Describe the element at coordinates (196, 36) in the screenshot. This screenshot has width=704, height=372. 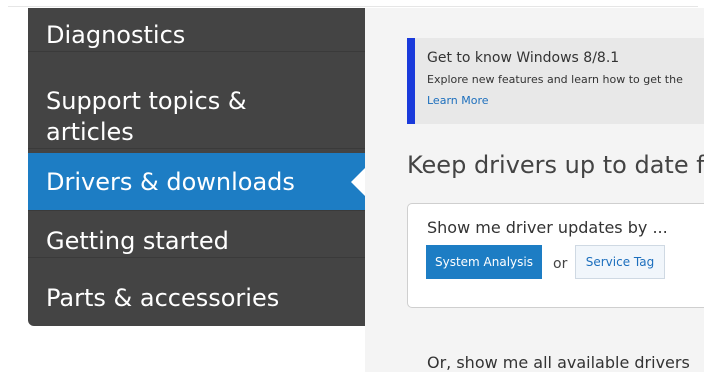
I see `sidebar-item-diagnostics: Diagnostics` at that location.